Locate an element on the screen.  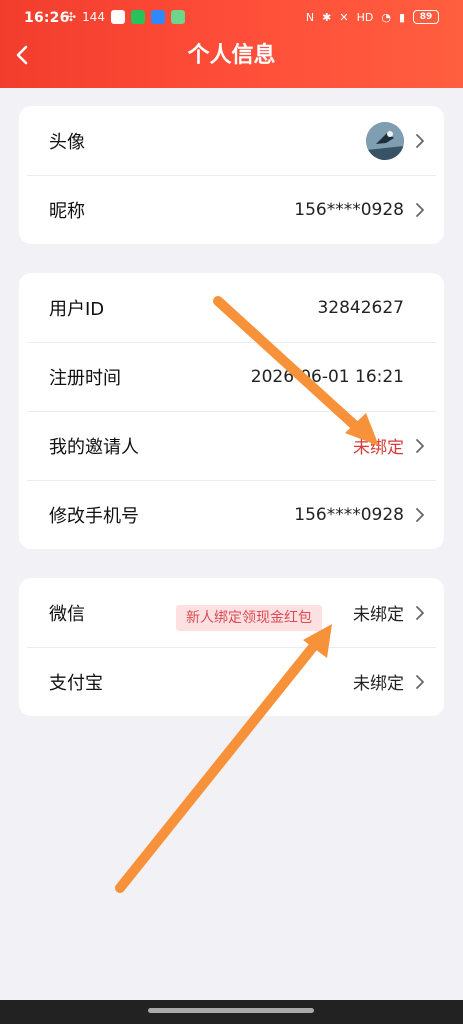
register-time-row: 注册时间 2026-06-01 16:21 is located at coordinates (231, 376).